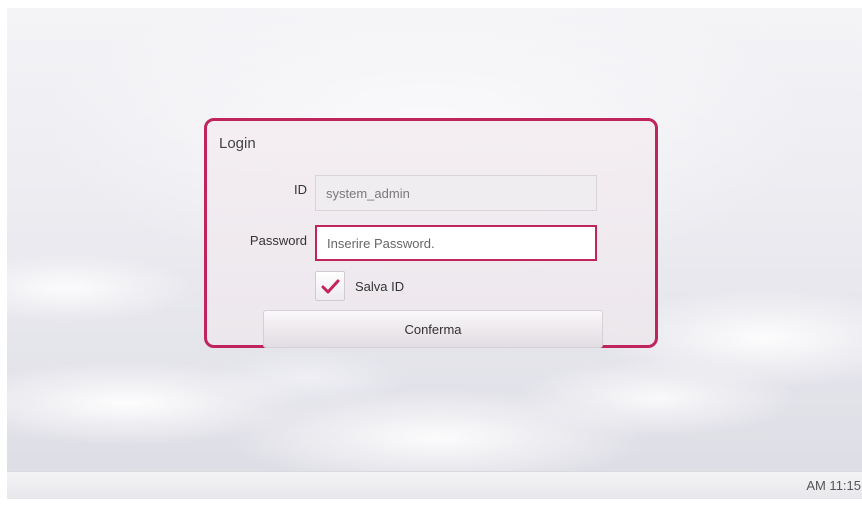  I want to click on id-input, so click(456, 193).